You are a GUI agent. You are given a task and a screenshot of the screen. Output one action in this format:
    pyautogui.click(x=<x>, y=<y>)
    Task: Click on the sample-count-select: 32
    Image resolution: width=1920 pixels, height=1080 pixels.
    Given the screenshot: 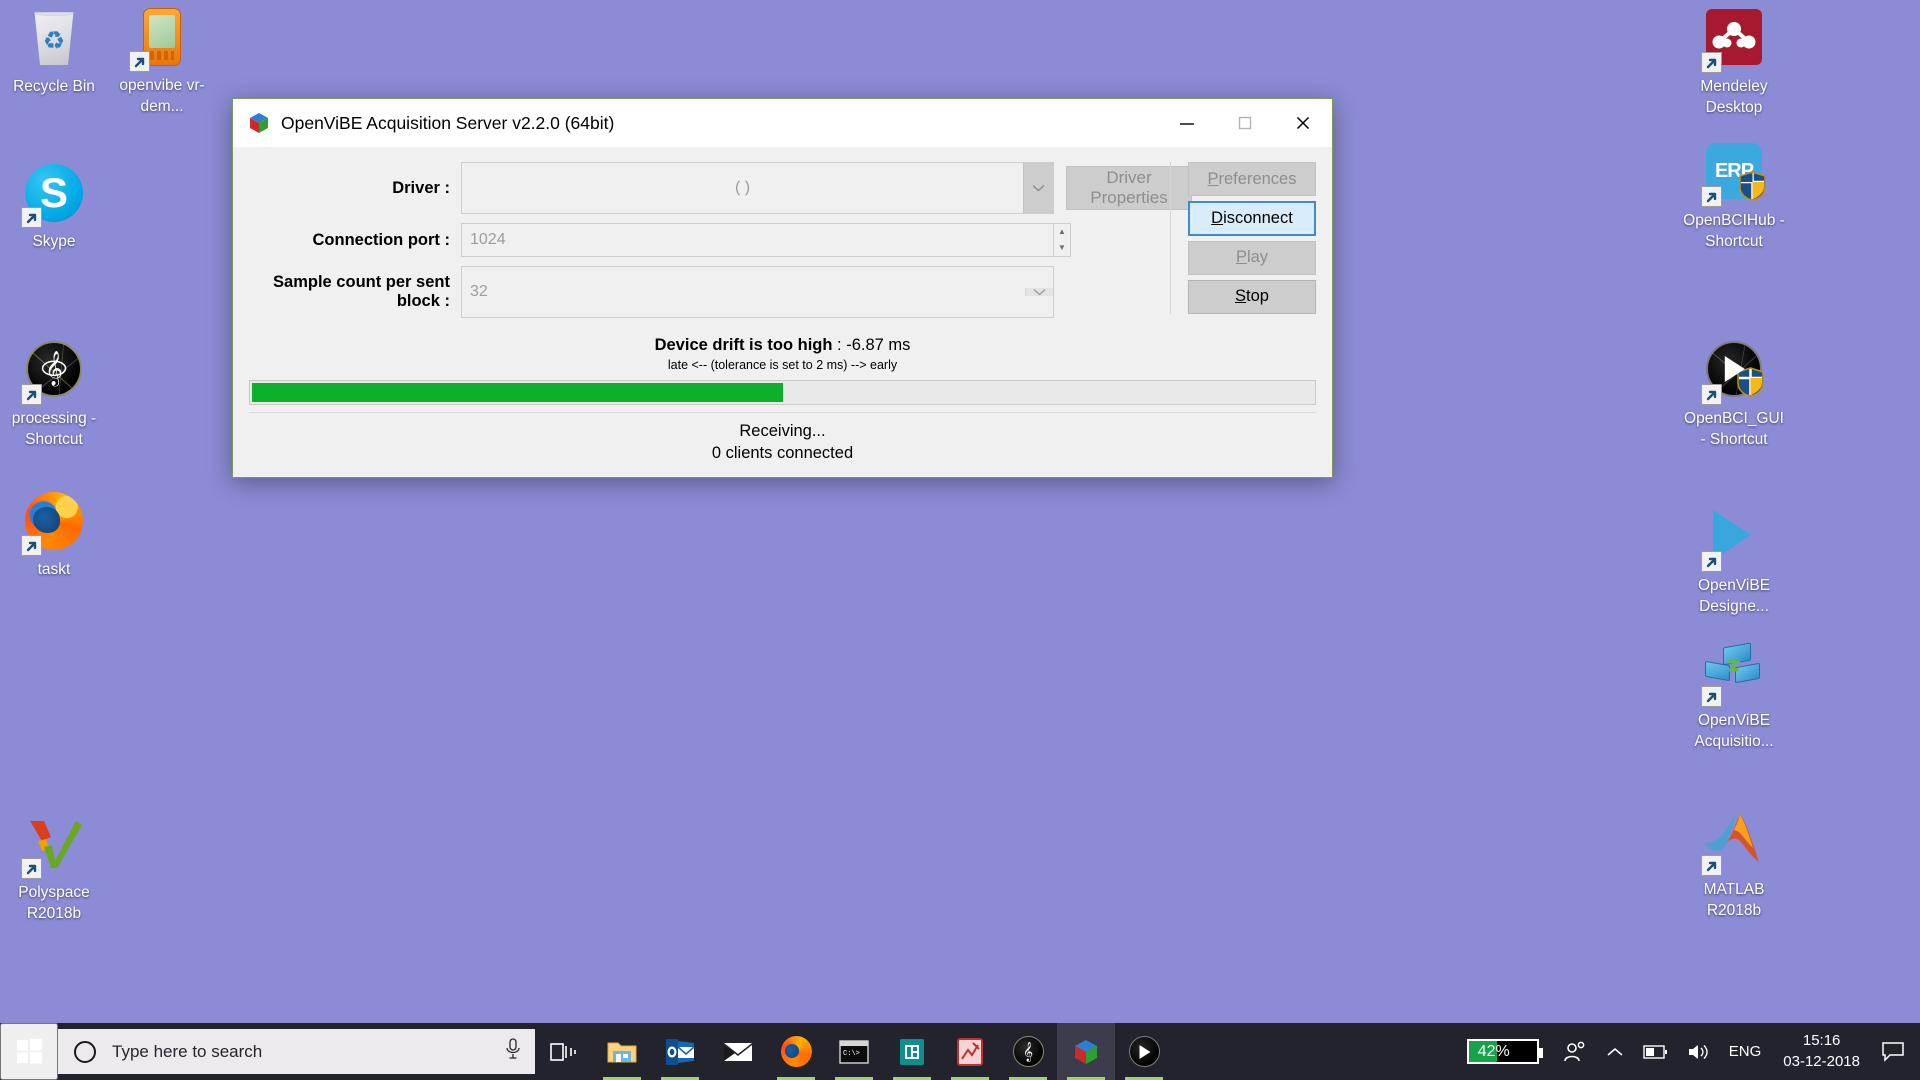 What is the action you would take?
    pyautogui.click(x=757, y=292)
    